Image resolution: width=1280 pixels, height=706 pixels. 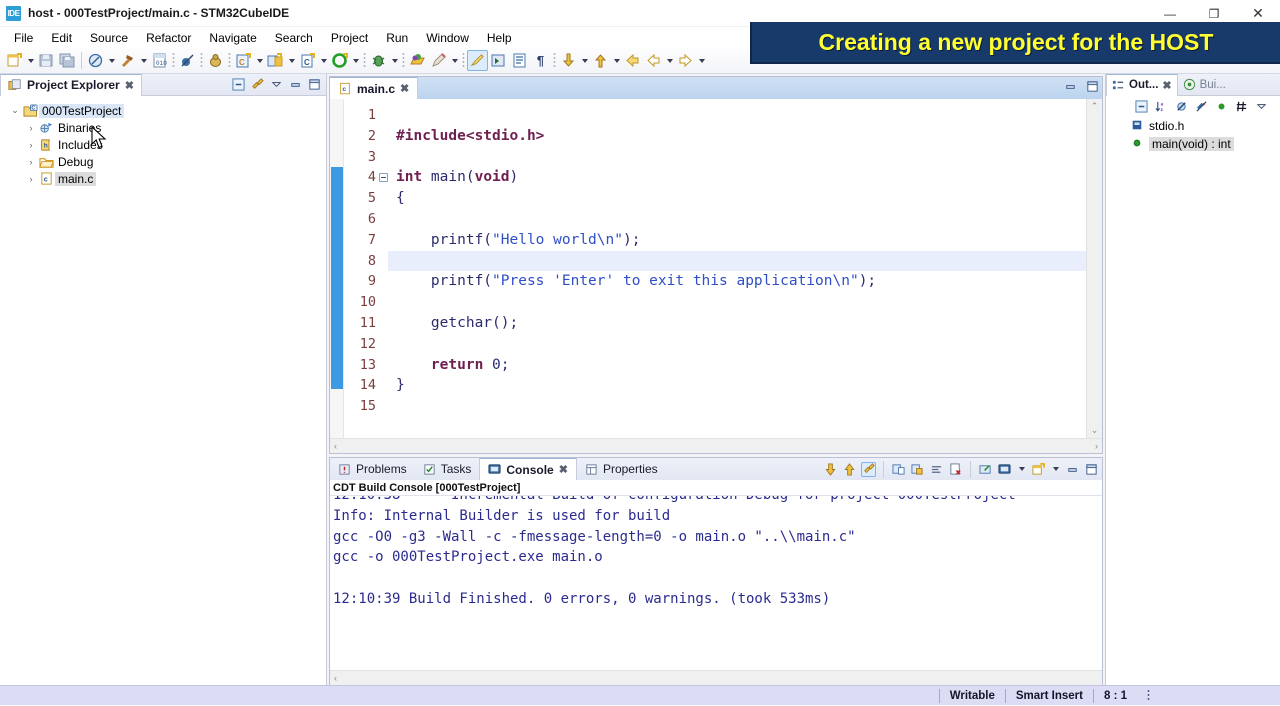 I want to click on forward-back-icon, so click(x=653, y=60).